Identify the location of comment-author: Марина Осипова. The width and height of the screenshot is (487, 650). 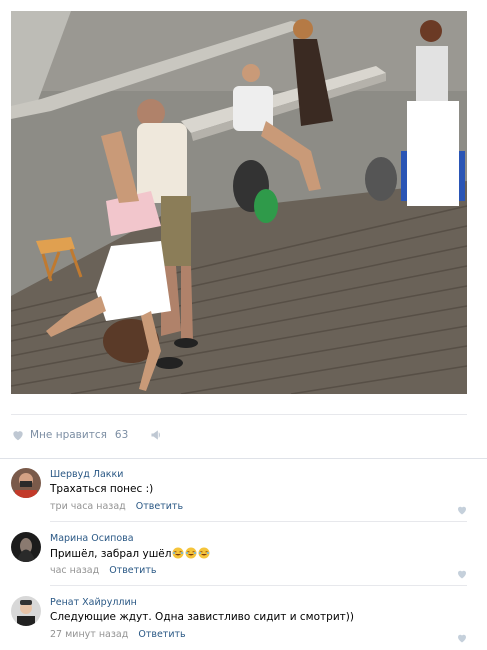
(92, 538).